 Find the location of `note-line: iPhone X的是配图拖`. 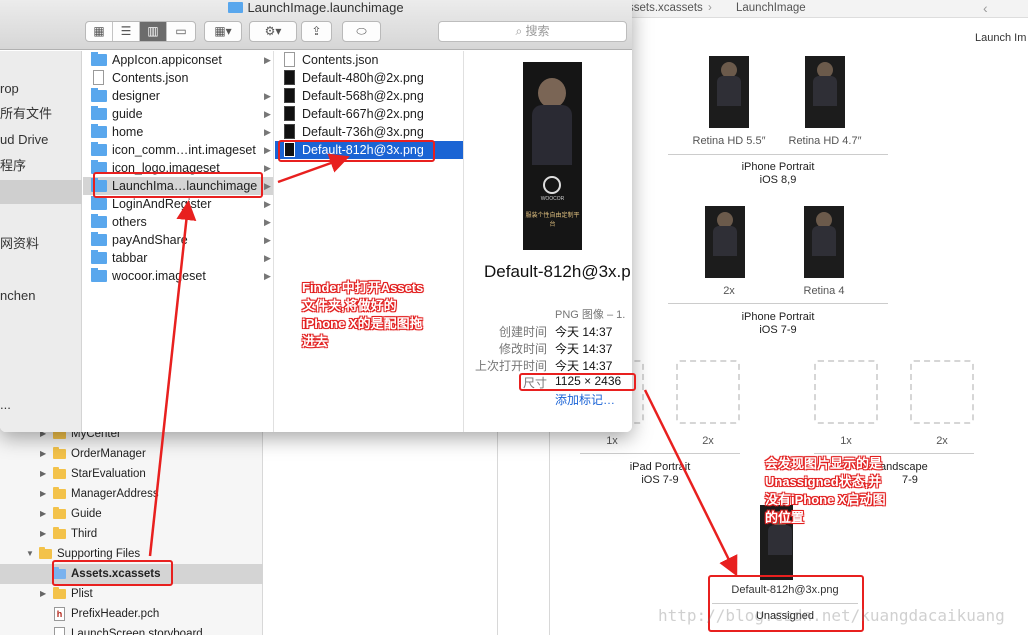

note-line: iPhone X的是配图拖 is located at coordinates (362, 323).